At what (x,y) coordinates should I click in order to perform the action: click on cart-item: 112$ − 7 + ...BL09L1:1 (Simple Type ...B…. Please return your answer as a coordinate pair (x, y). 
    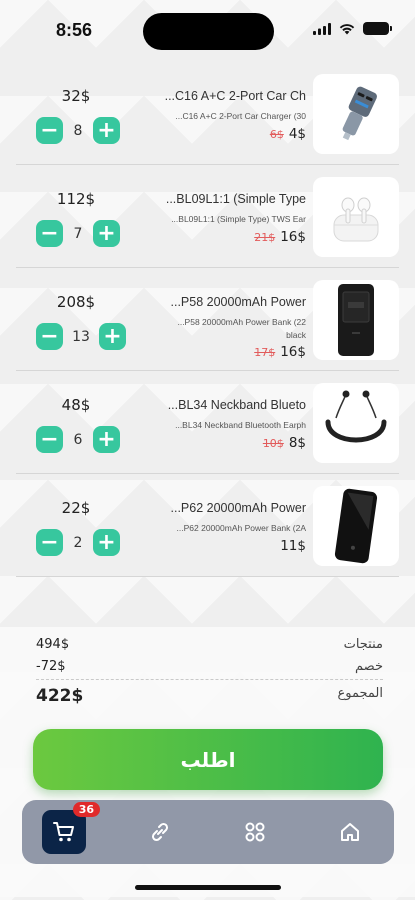
    Looking at the image, I should click on (207, 216).